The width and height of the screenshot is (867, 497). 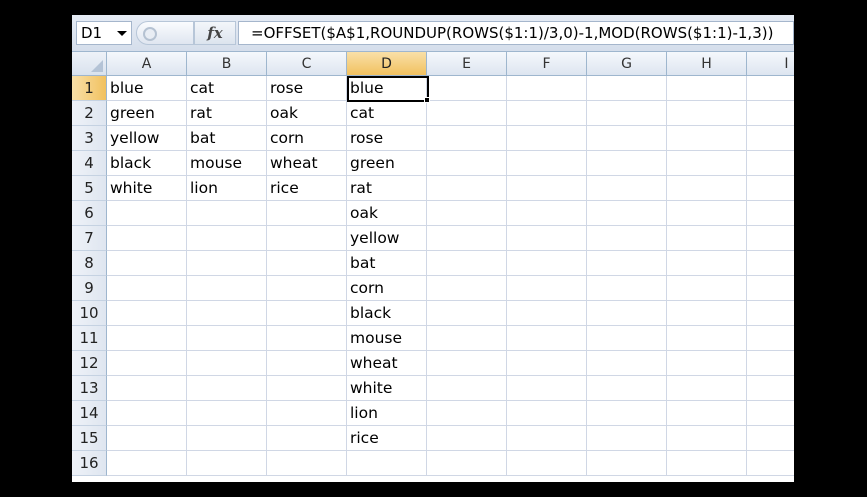 What do you see at coordinates (627, 263) in the screenshot?
I see `cell-g8` at bounding box center [627, 263].